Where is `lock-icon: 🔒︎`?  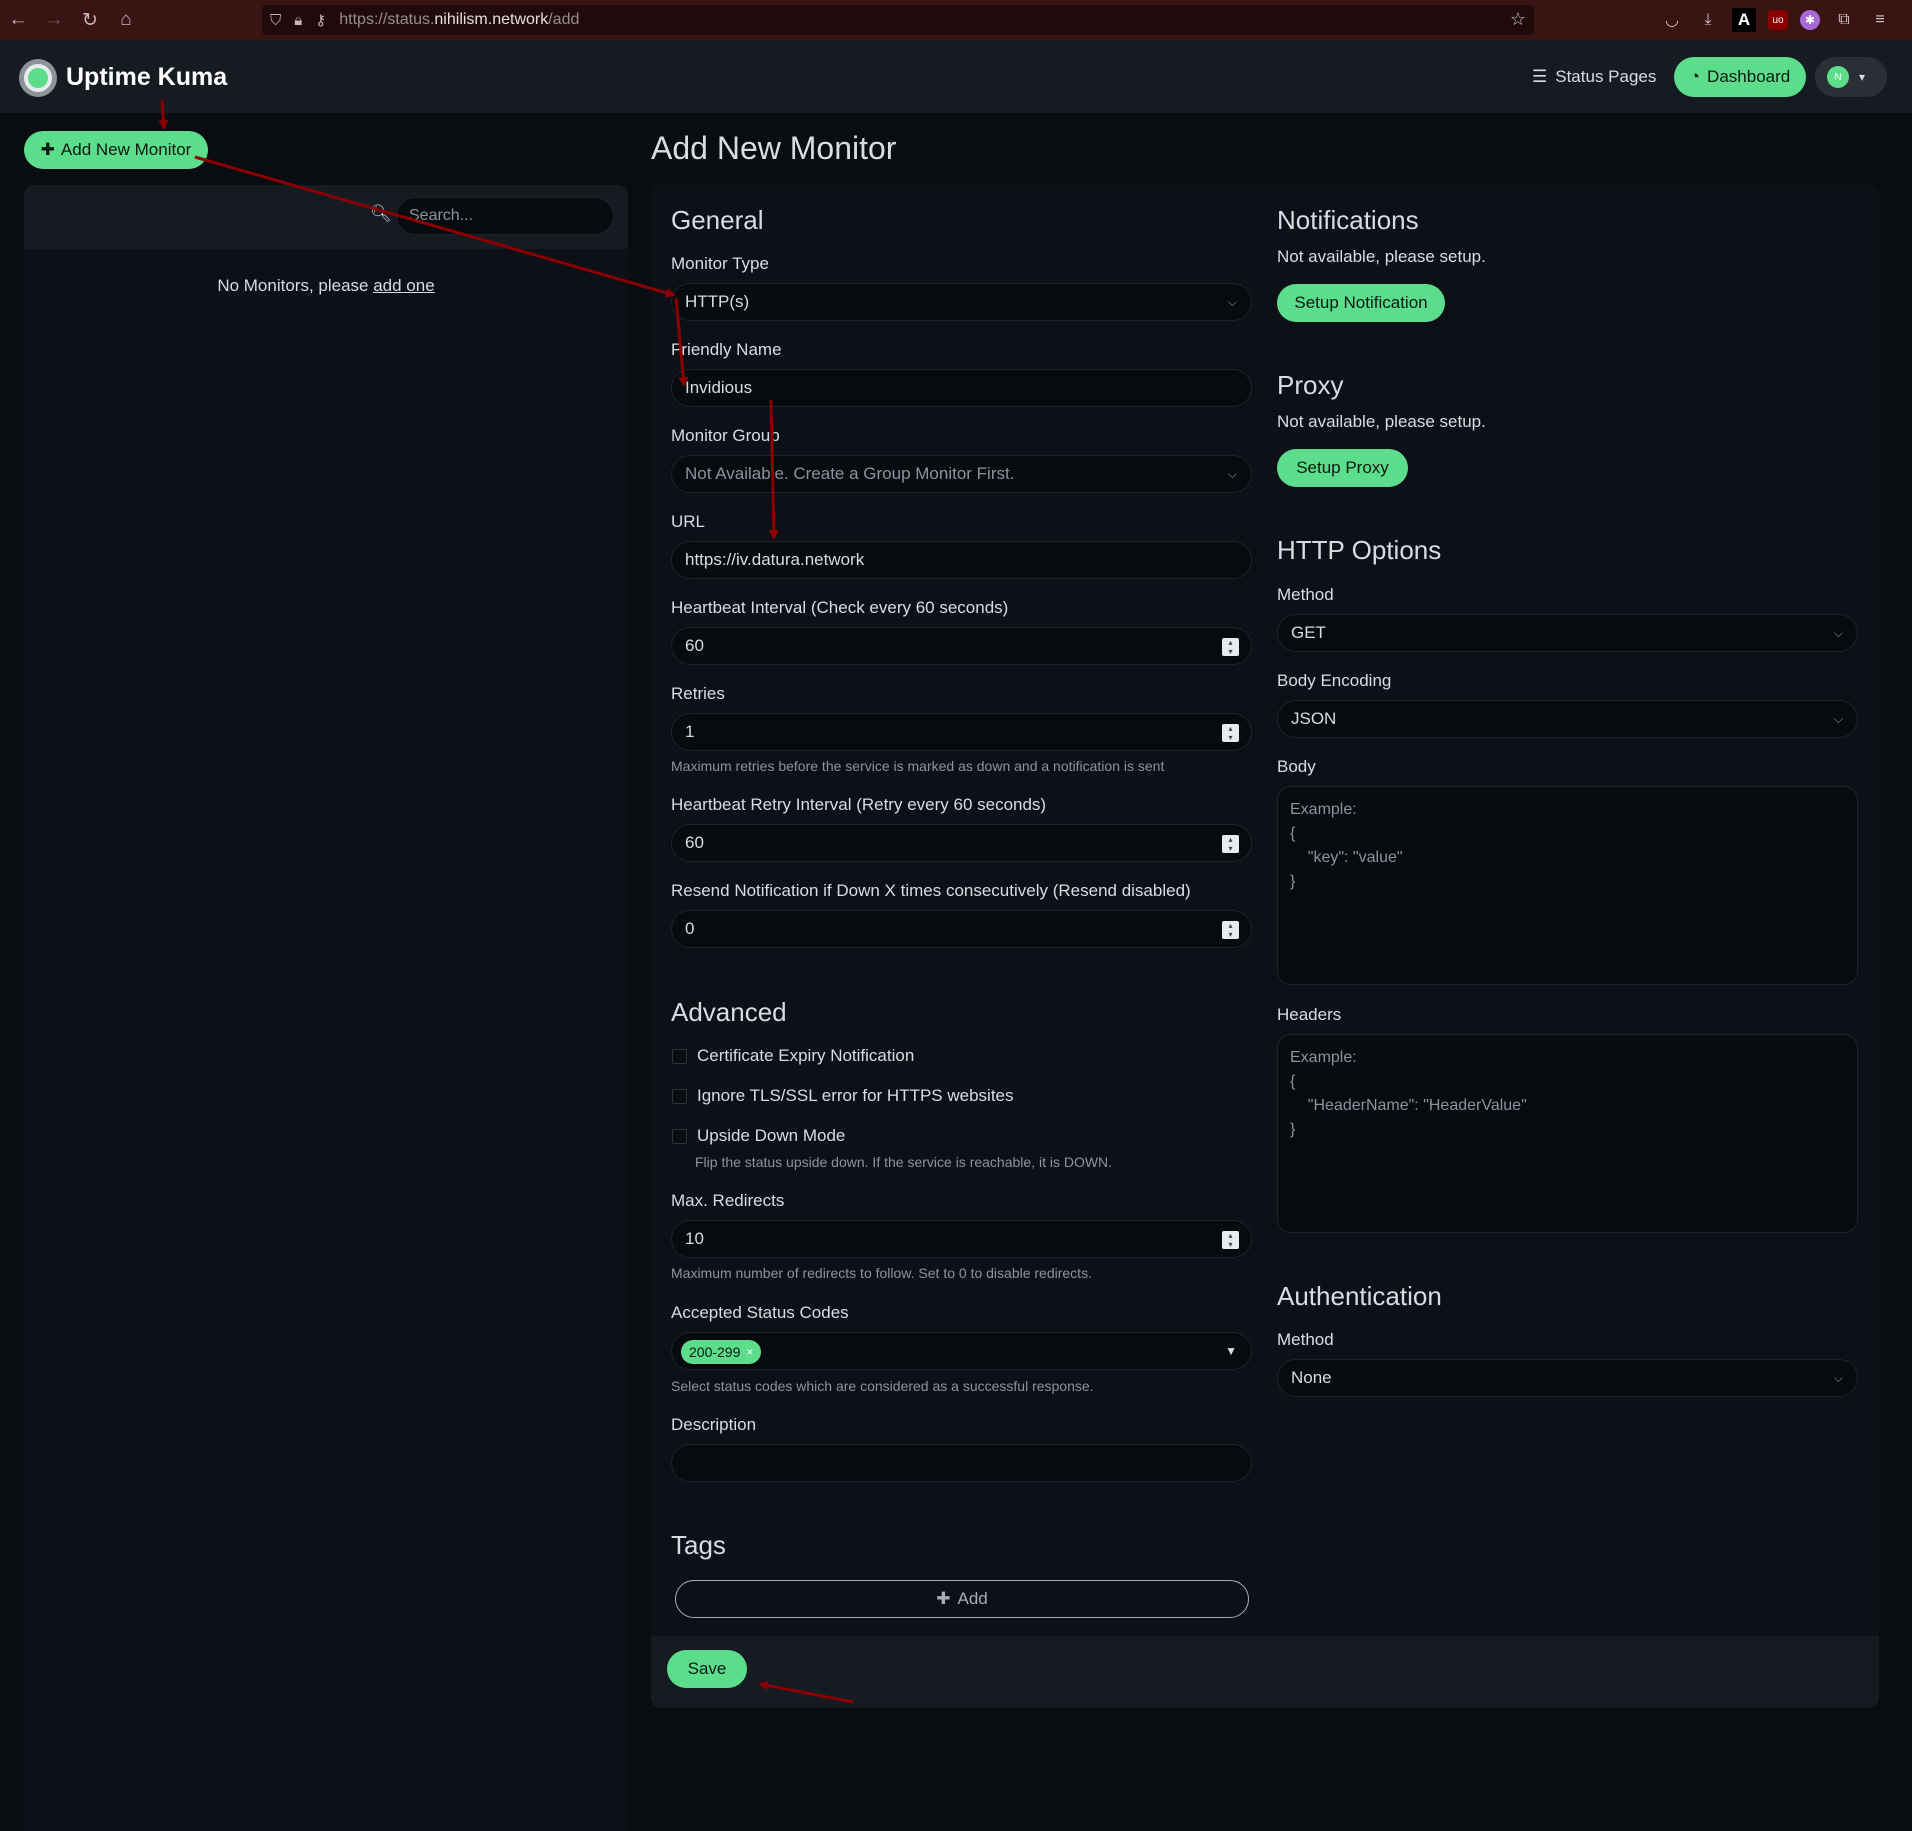
lock-icon: 🔒︎ is located at coordinates (298, 20).